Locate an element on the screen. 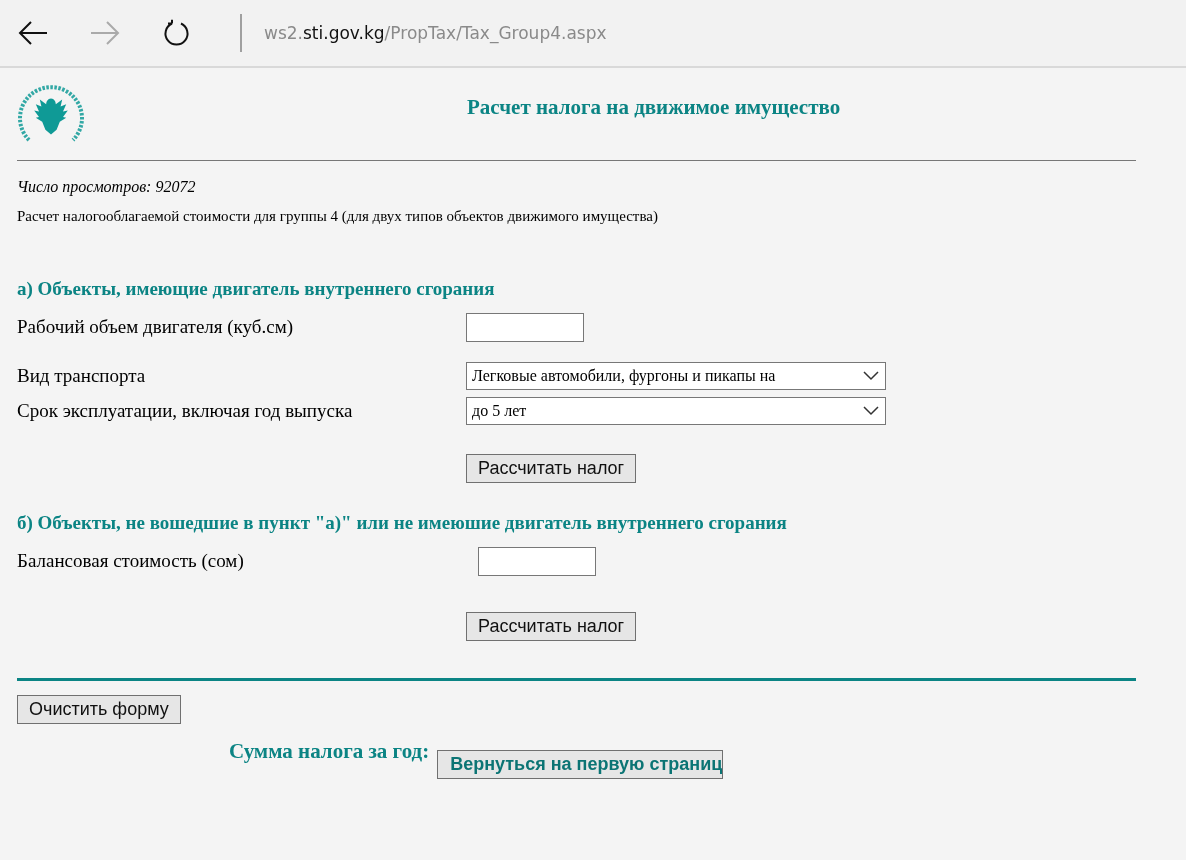 The height and width of the screenshot is (860, 1186). description: Расчет налогооблагаемой стоимости для группы 4 (для двух типов объектов движимого имущества) is located at coordinates (338, 216).